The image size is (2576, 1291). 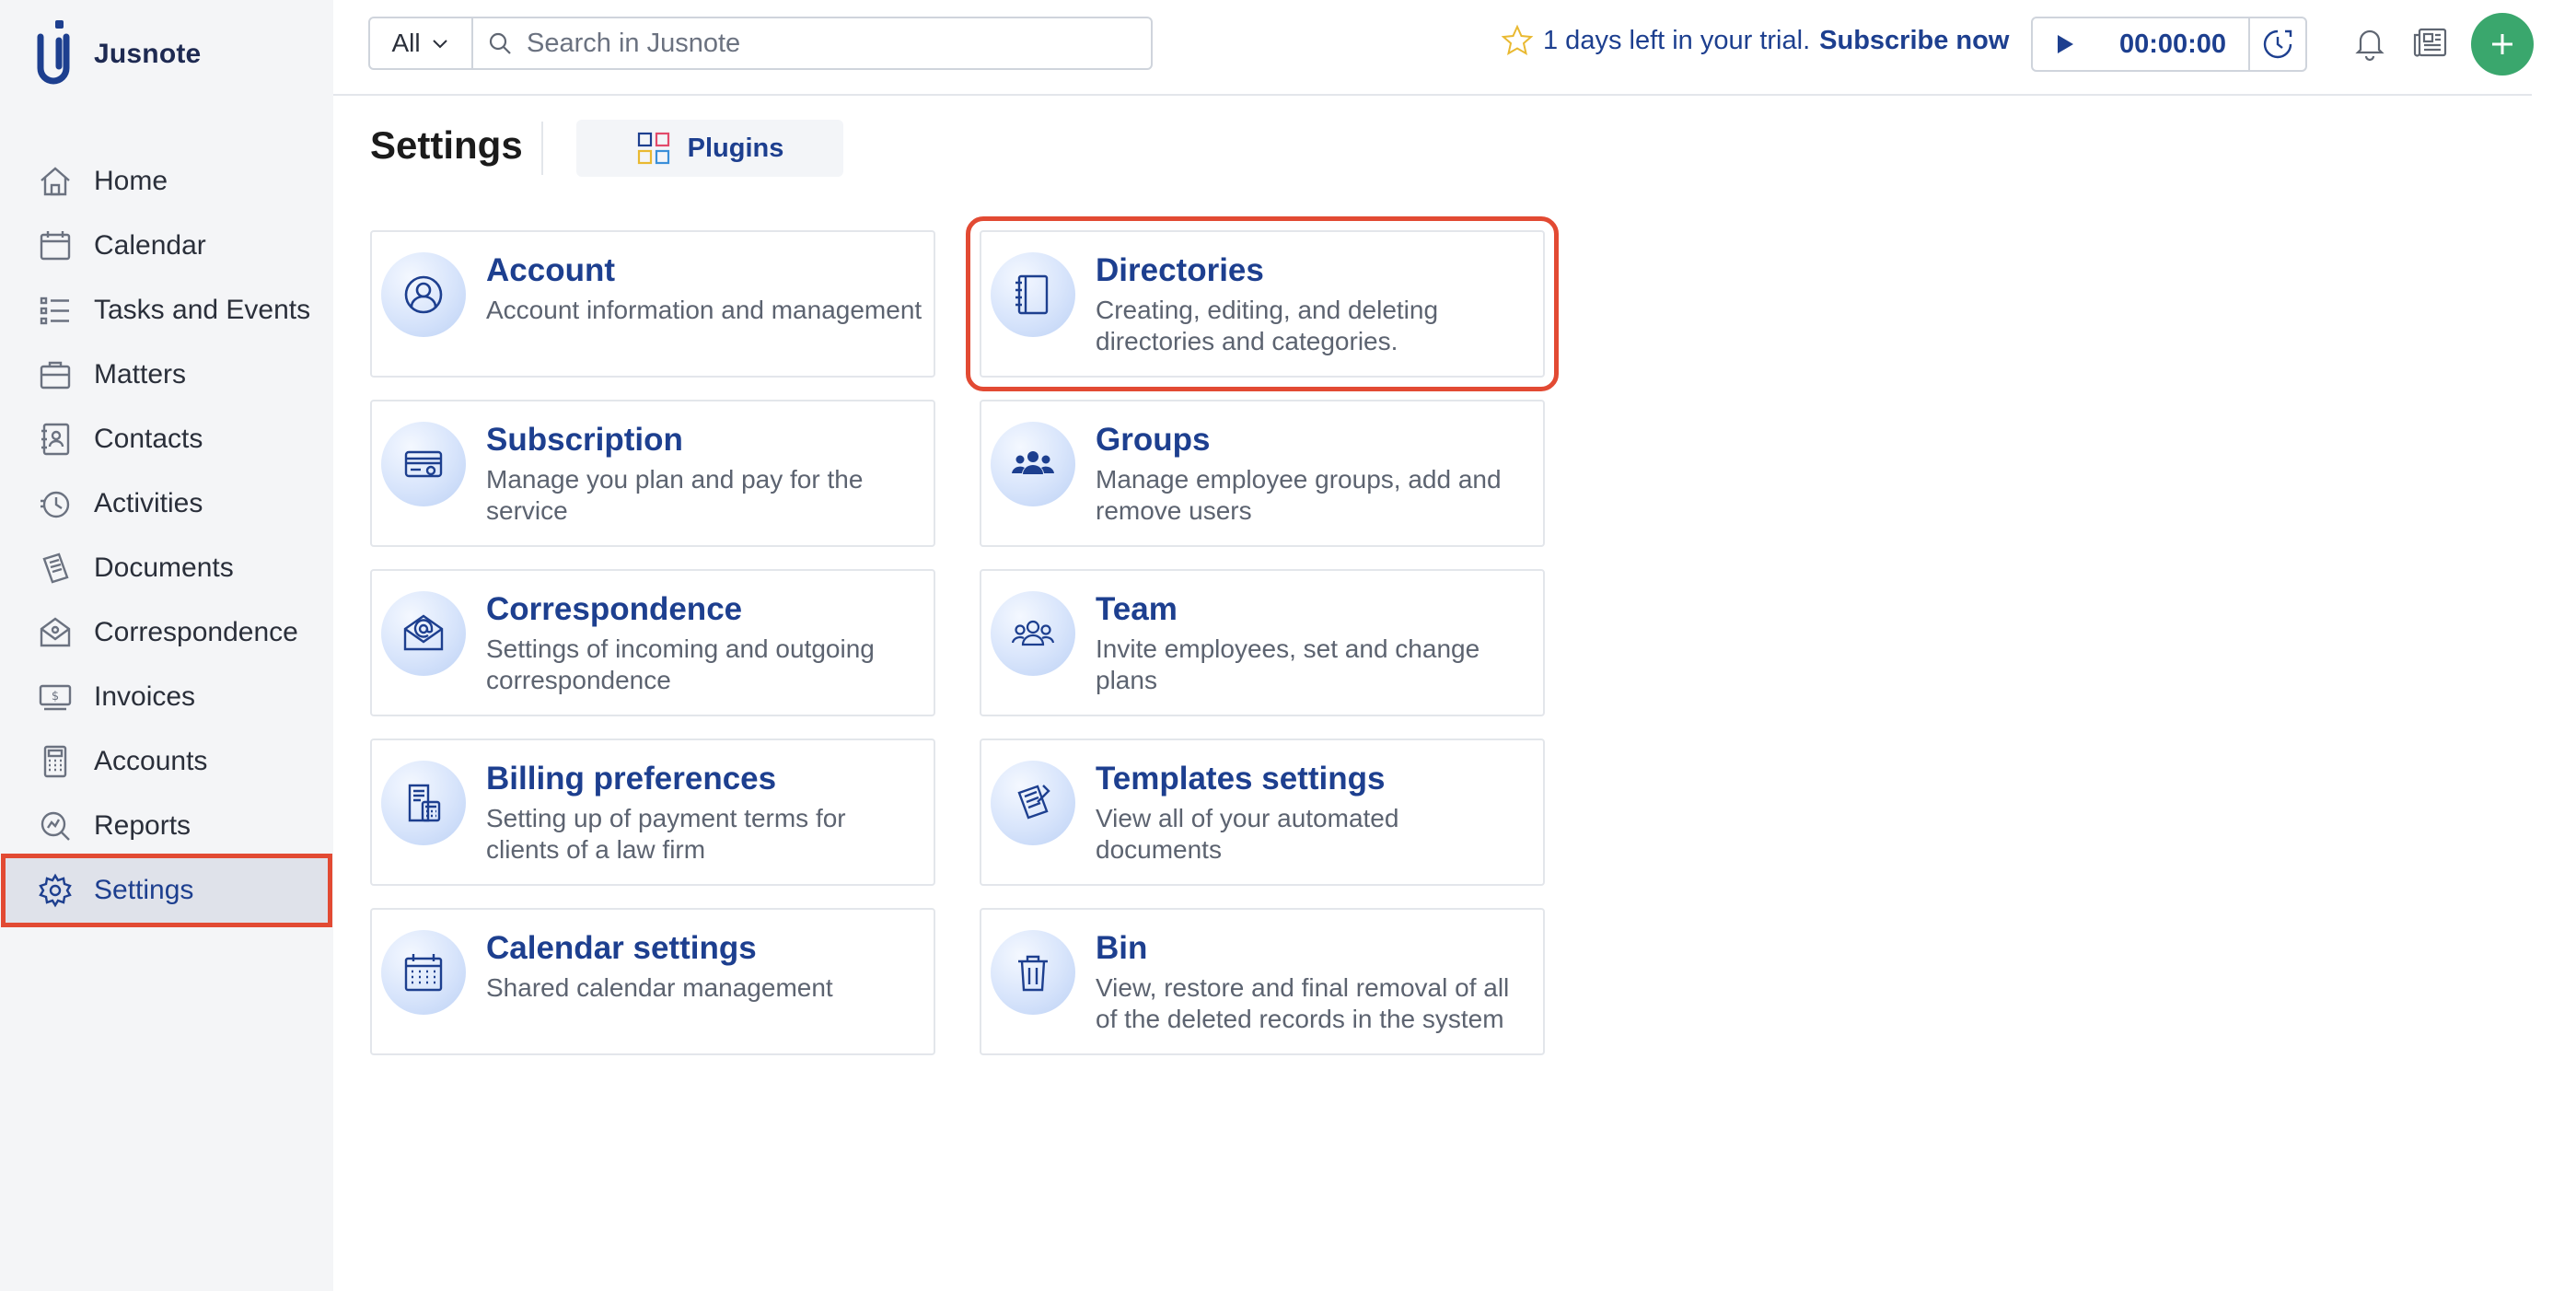 What do you see at coordinates (140, 375) in the screenshot?
I see `sidebar-item-label: Matters` at bounding box center [140, 375].